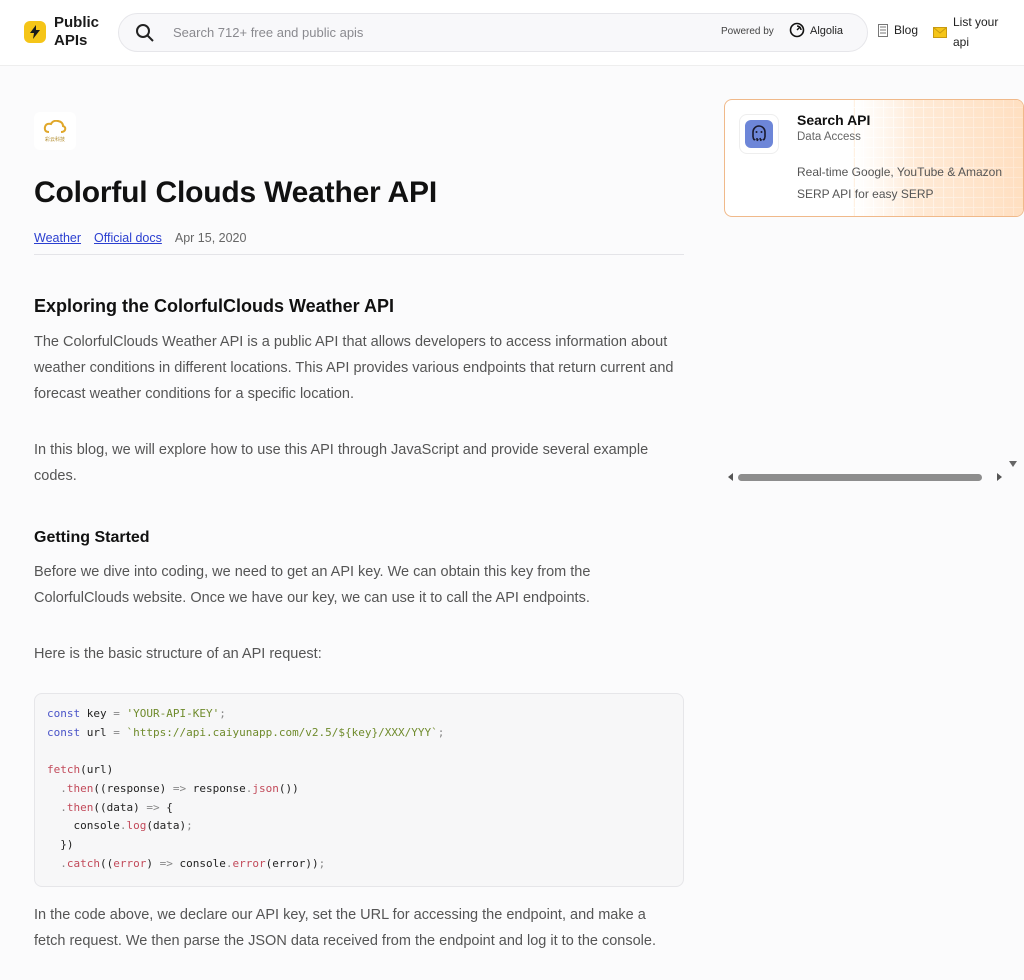 The image size is (1024, 980). What do you see at coordinates (797, 30) in the screenshot?
I see `algolia-icon` at bounding box center [797, 30].